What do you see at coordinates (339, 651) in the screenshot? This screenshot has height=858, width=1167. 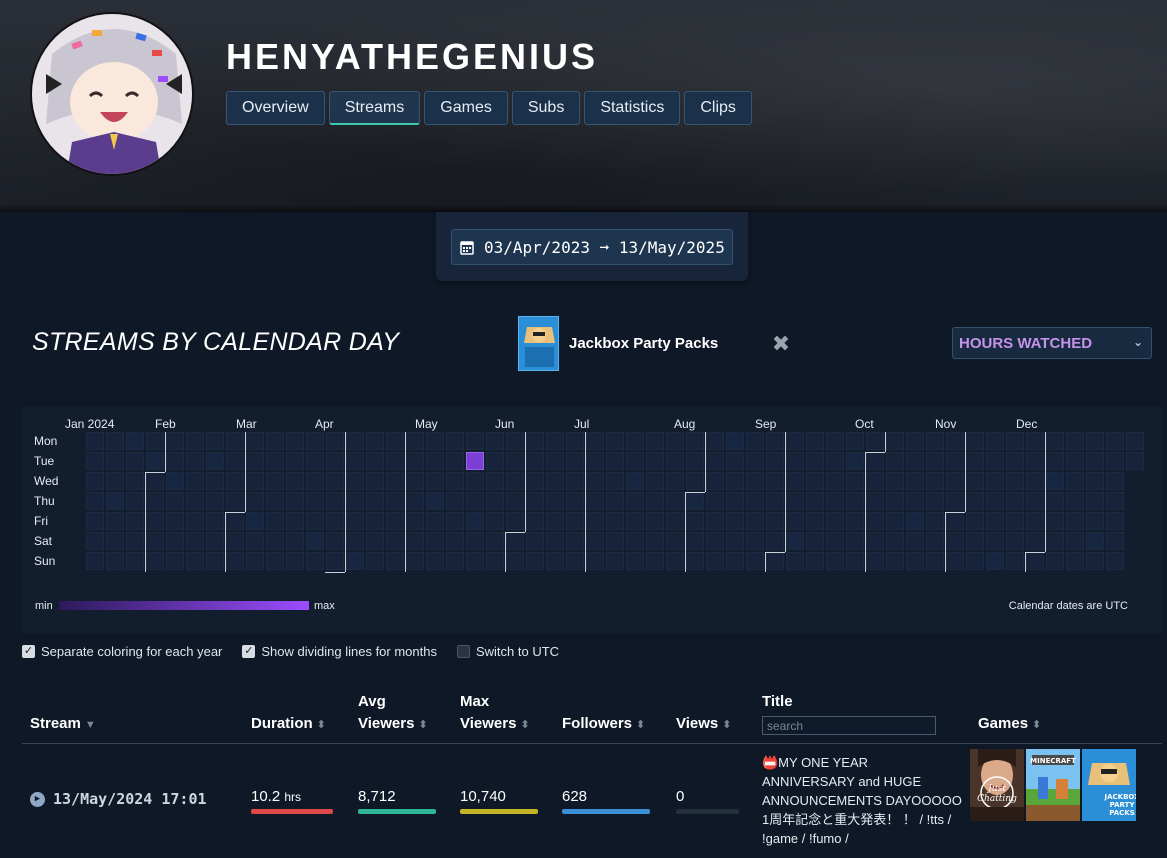 I see `month-lines-checkbox: ✓ Show dividing lines for months` at bounding box center [339, 651].